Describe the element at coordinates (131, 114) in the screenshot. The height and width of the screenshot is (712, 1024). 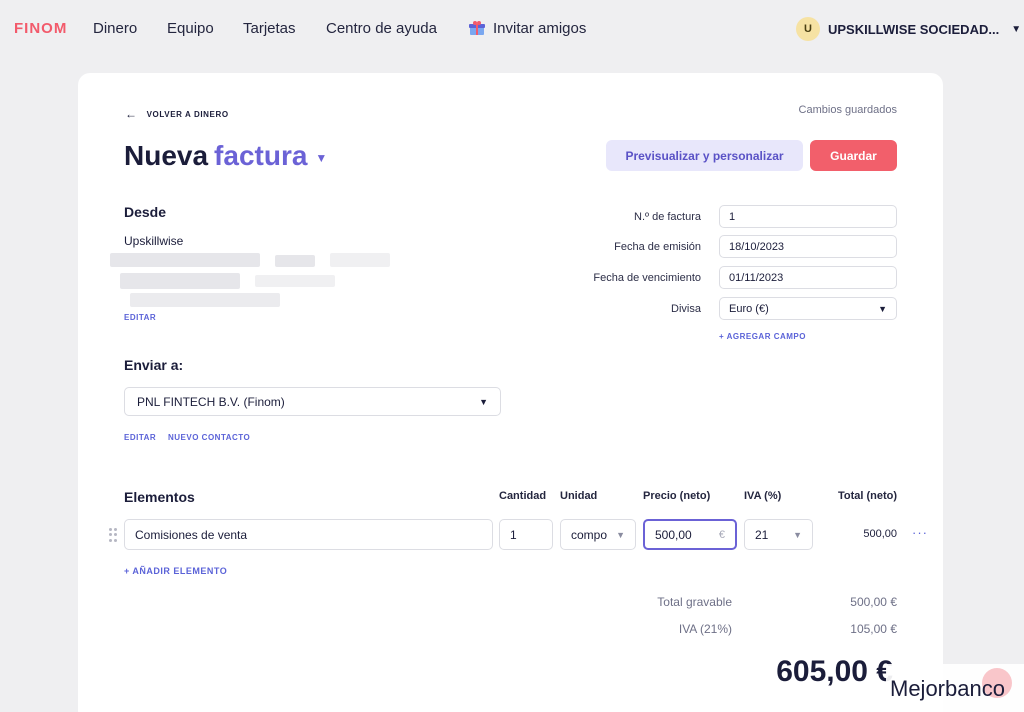
I see `arrow-left-icon: ←` at that location.